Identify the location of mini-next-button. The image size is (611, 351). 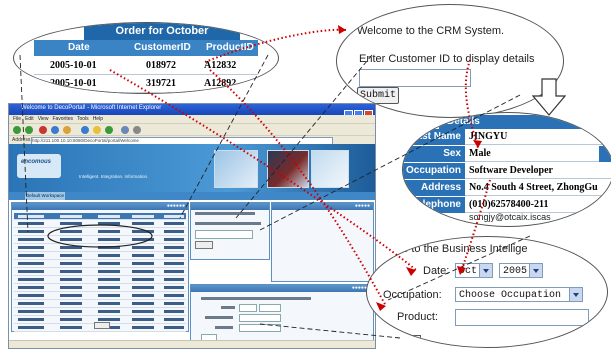
(102, 325).